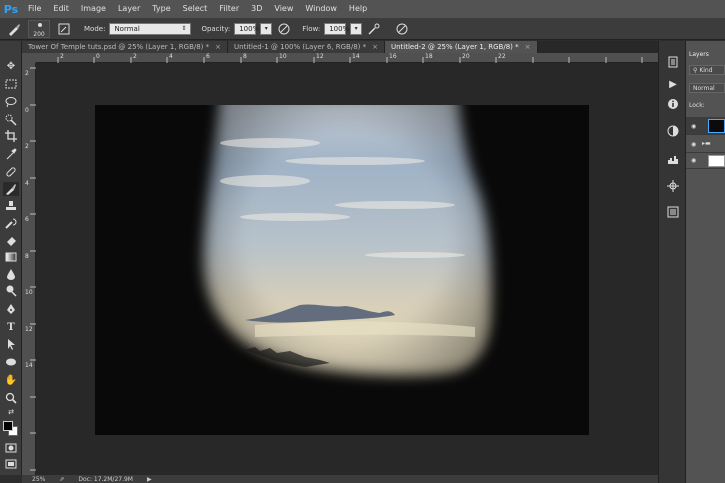 The image size is (725, 483). What do you see at coordinates (311, 28) in the screenshot?
I see `flow-label: Flow:` at bounding box center [311, 28].